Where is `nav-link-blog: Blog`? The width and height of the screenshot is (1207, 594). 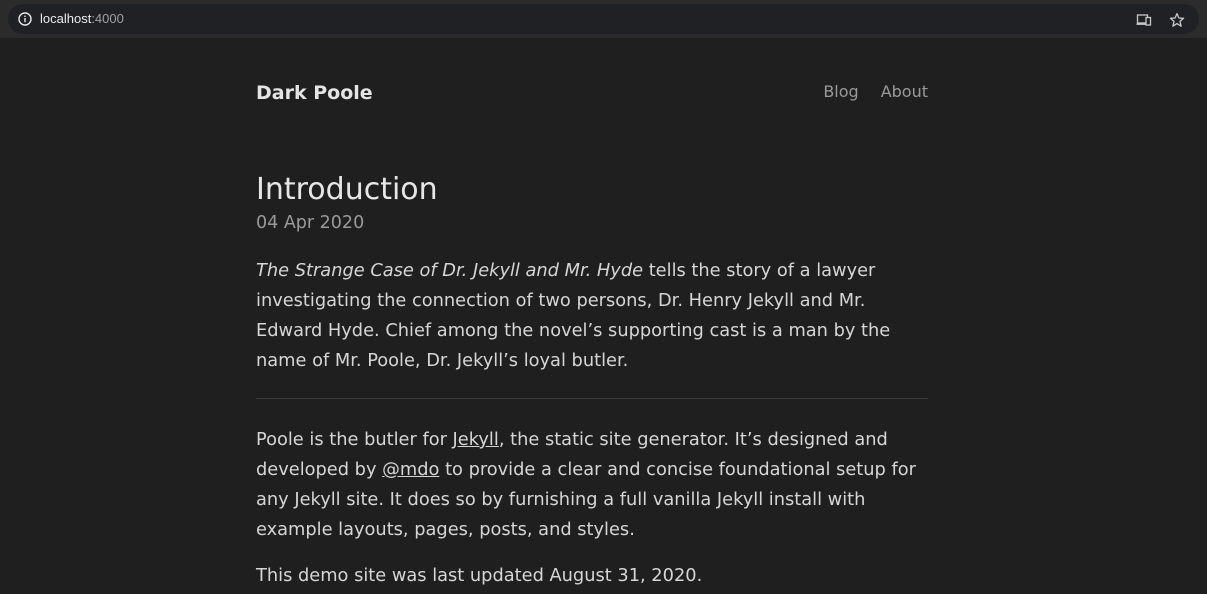 nav-link-blog: Blog is located at coordinates (840, 91).